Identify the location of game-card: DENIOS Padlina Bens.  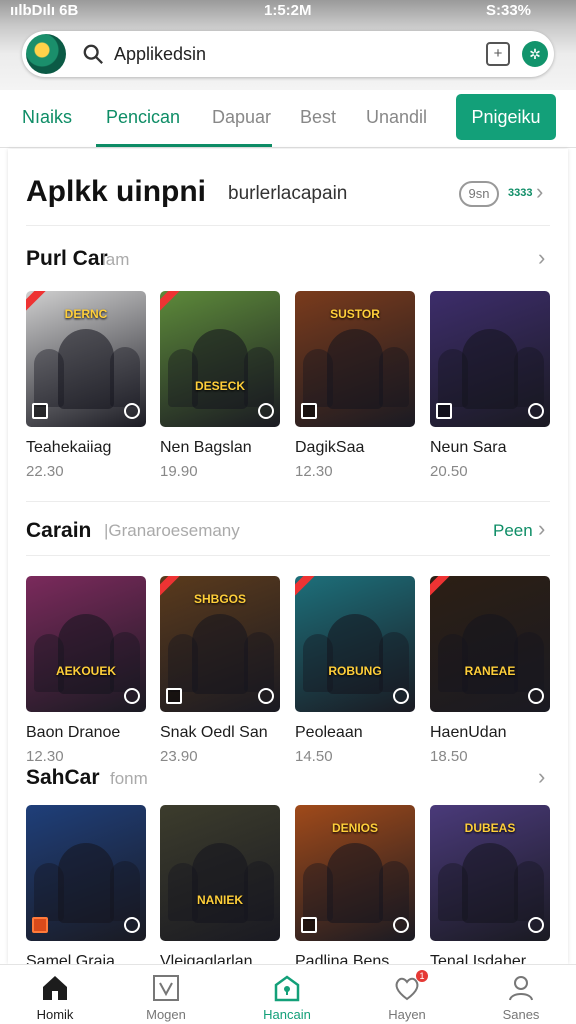
(355, 884).